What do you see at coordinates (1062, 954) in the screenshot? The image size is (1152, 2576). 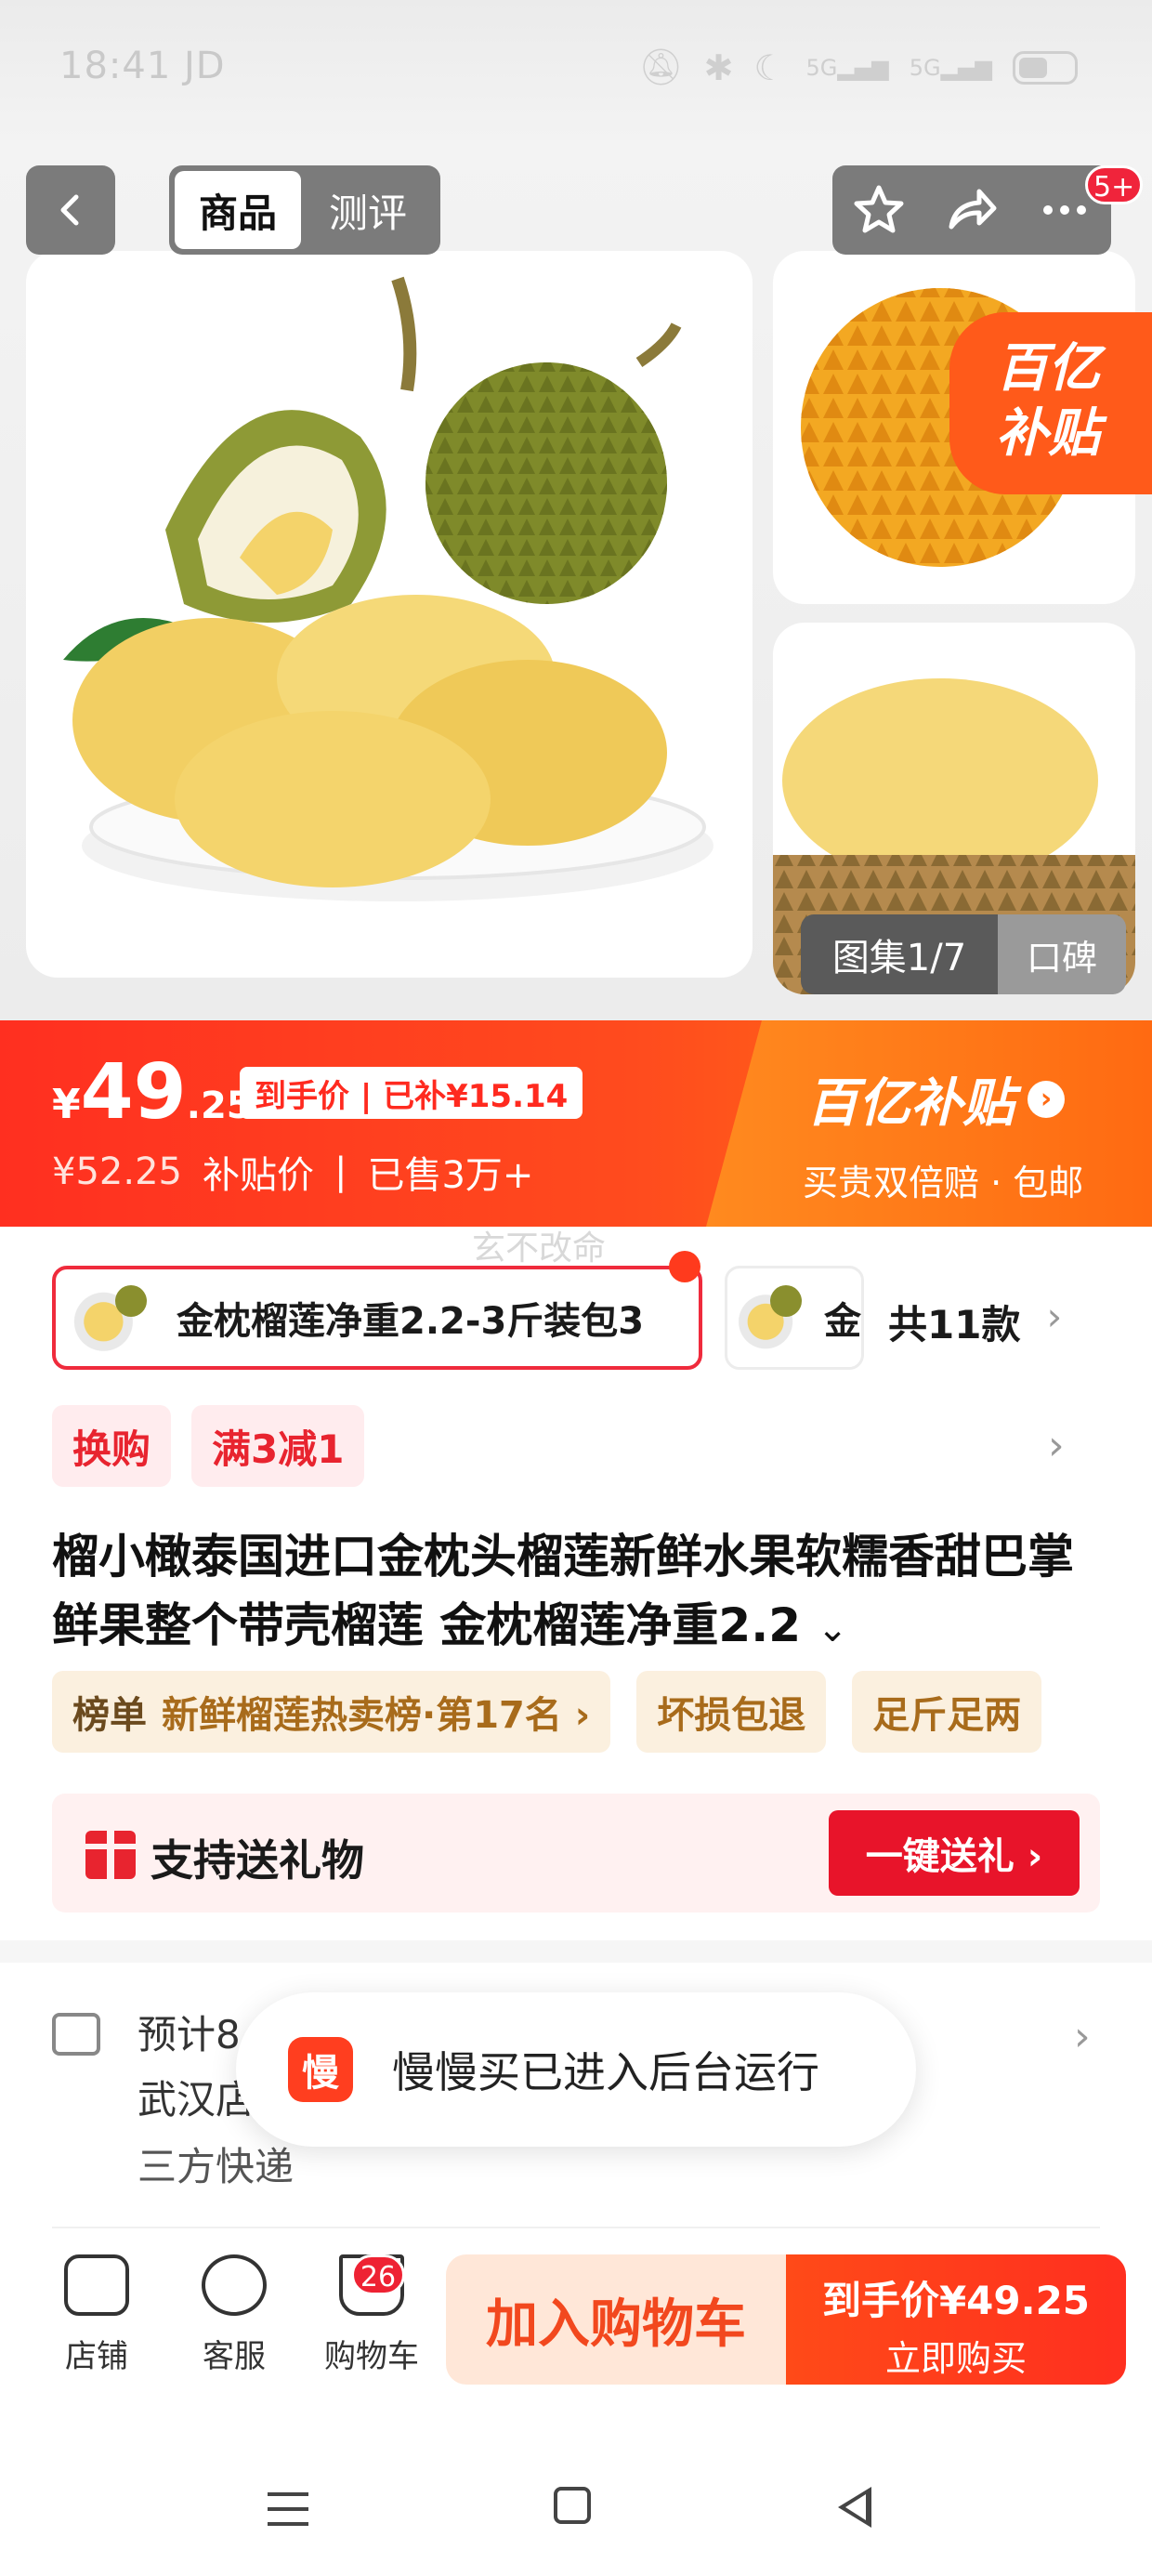 I see `reputation-tab: 口碑` at bounding box center [1062, 954].